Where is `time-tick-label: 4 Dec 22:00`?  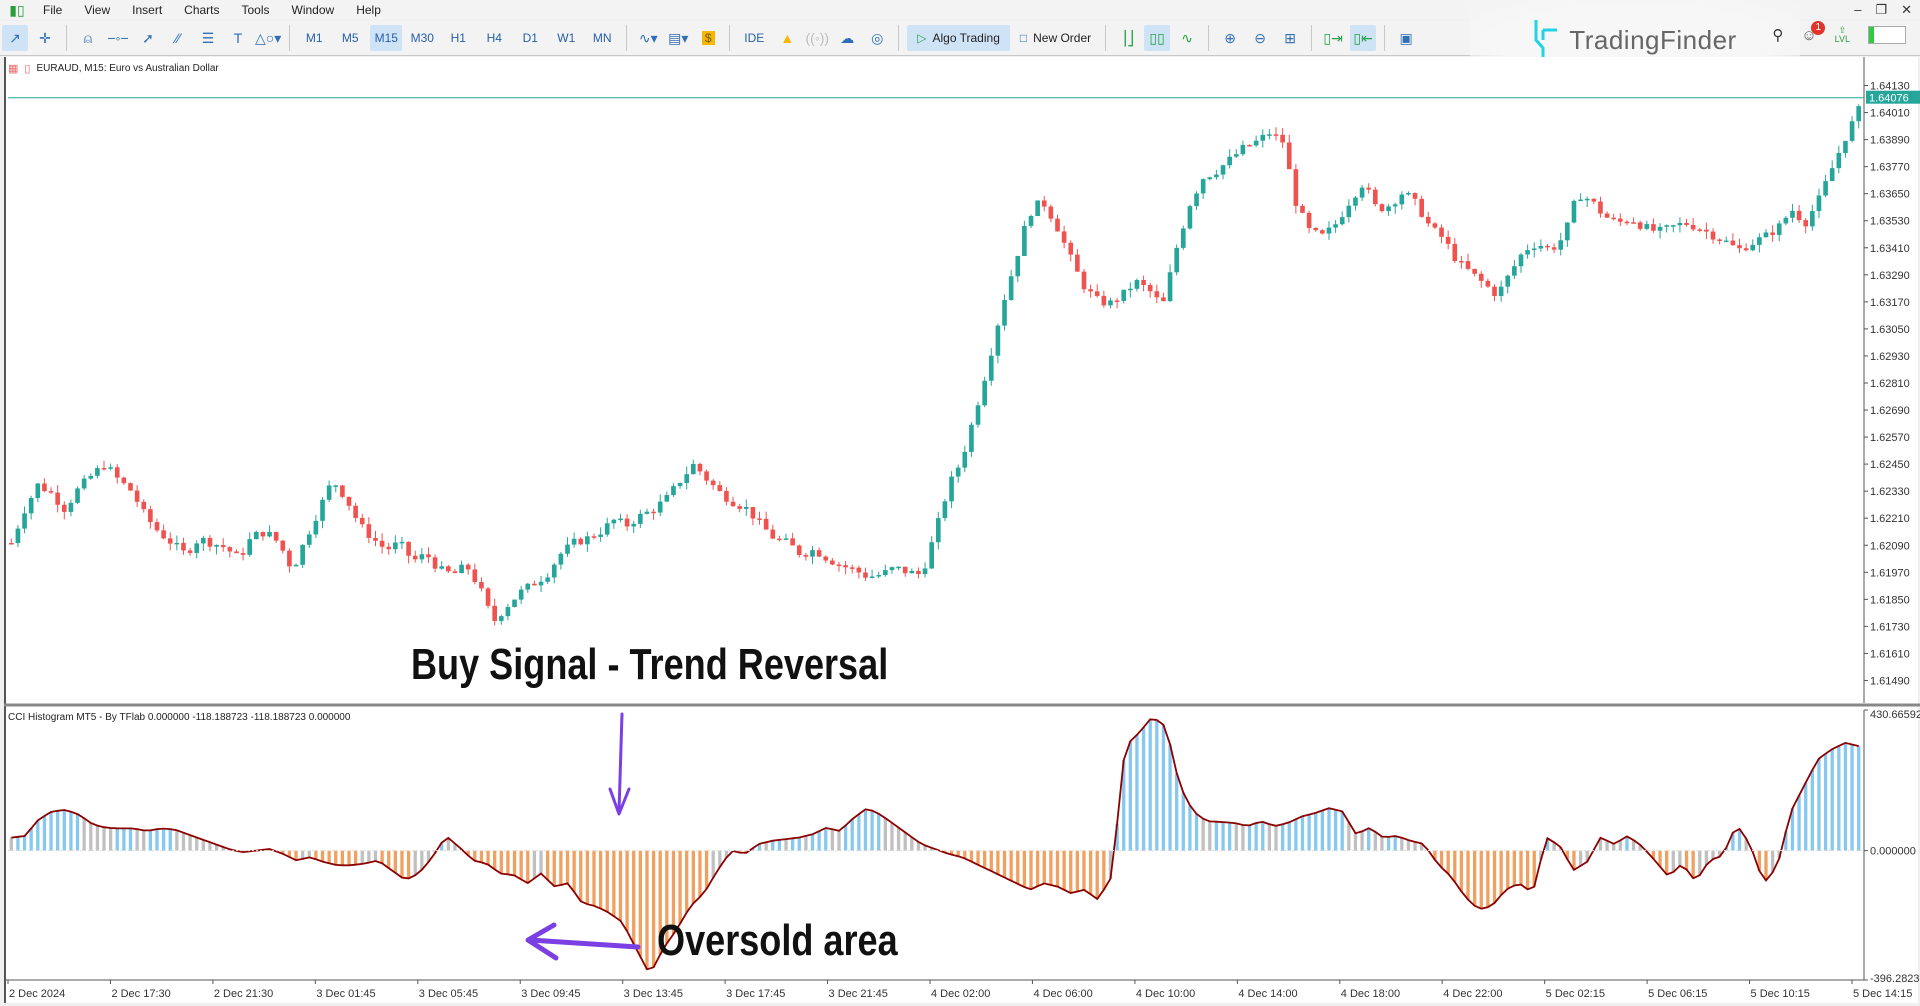
time-tick-label: 4 Dec 22:00 is located at coordinates (1472, 994).